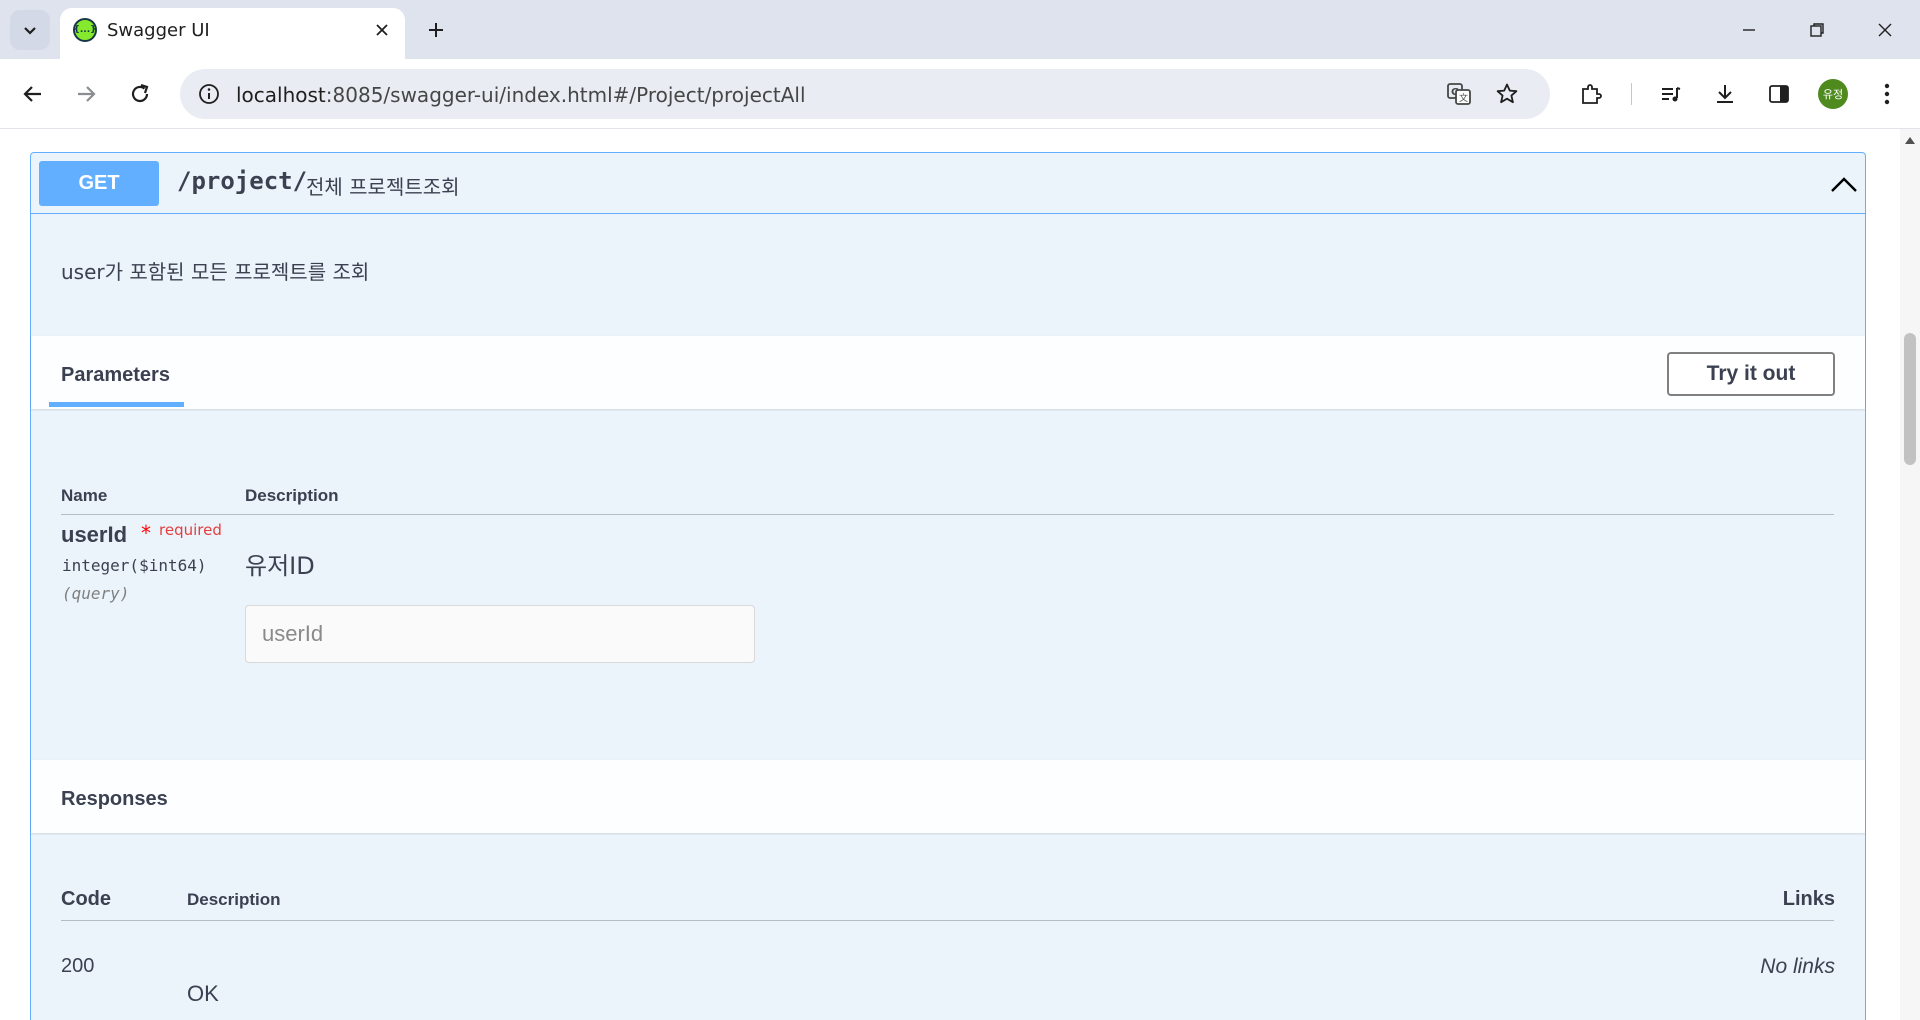  Describe the element at coordinates (84, 495) in the screenshot. I see `param-col-name-header: Name` at that location.